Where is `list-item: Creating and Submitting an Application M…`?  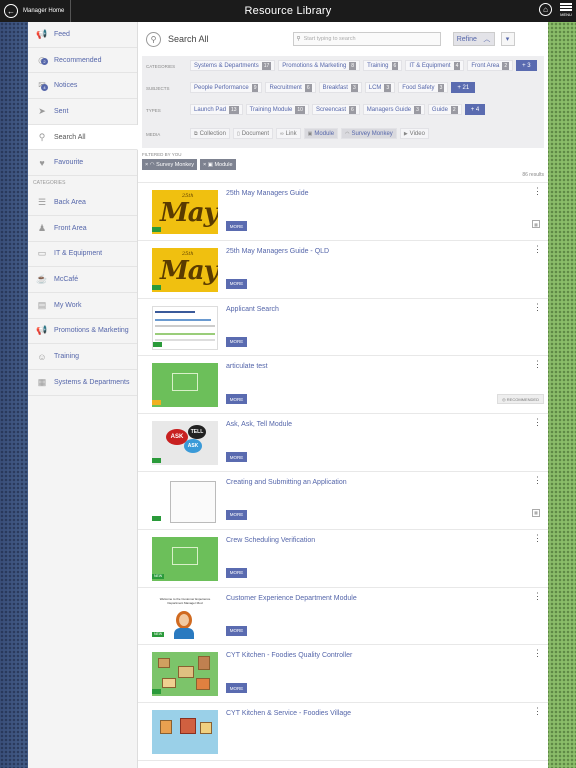 list-item: Creating and Submitting an Application M… is located at coordinates (343, 501).